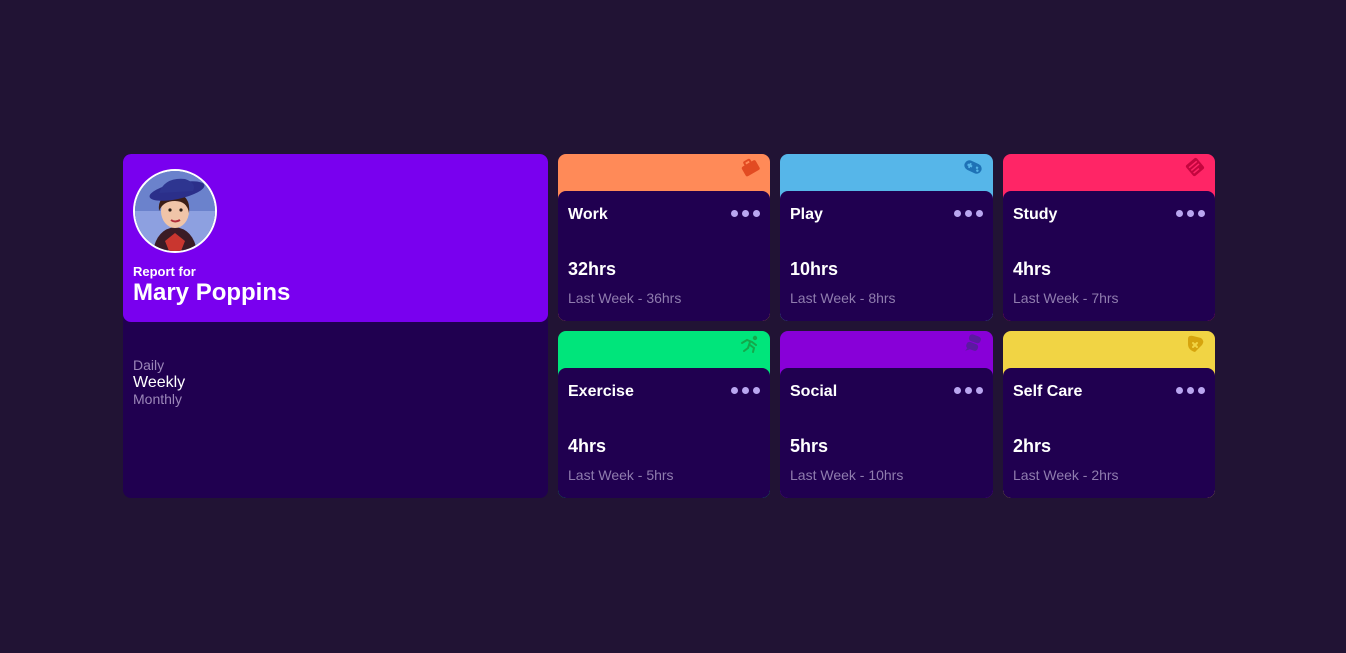  I want to click on card-title: Work, so click(588, 214).